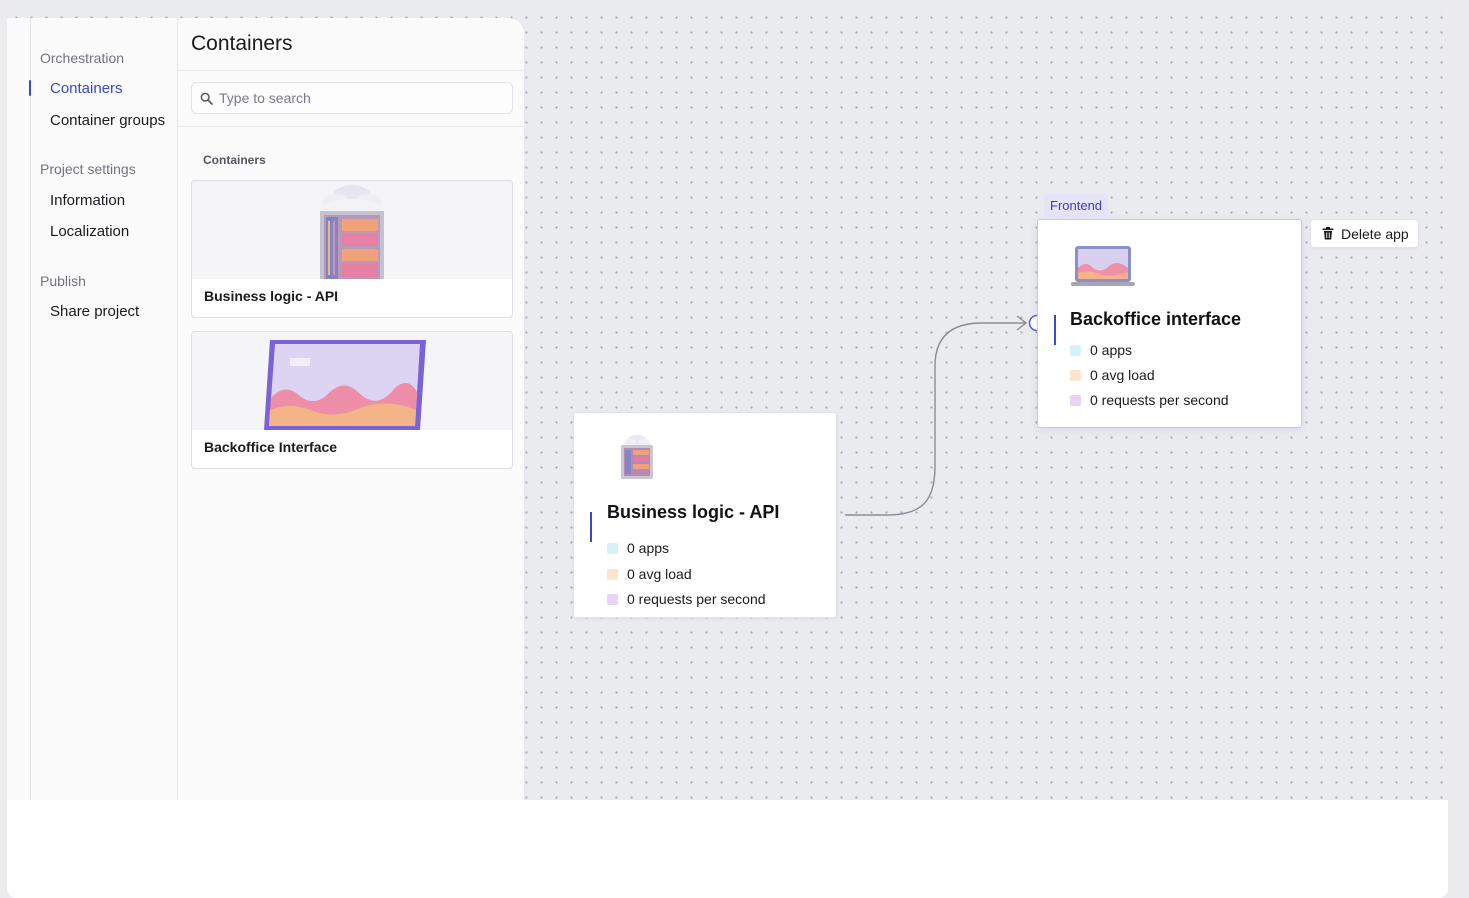 This screenshot has height=898, width=1469. I want to click on delete-app-label: Delete app, so click(1375, 233).